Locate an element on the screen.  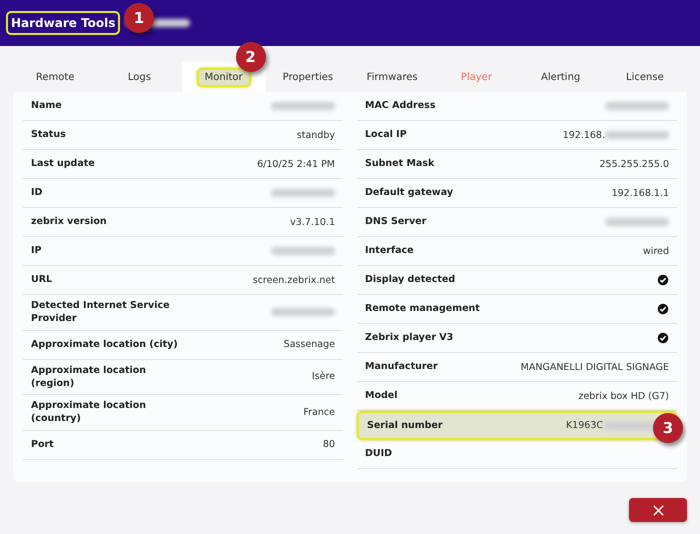
callout-badge: 1 is located at coordinates (139, 18).